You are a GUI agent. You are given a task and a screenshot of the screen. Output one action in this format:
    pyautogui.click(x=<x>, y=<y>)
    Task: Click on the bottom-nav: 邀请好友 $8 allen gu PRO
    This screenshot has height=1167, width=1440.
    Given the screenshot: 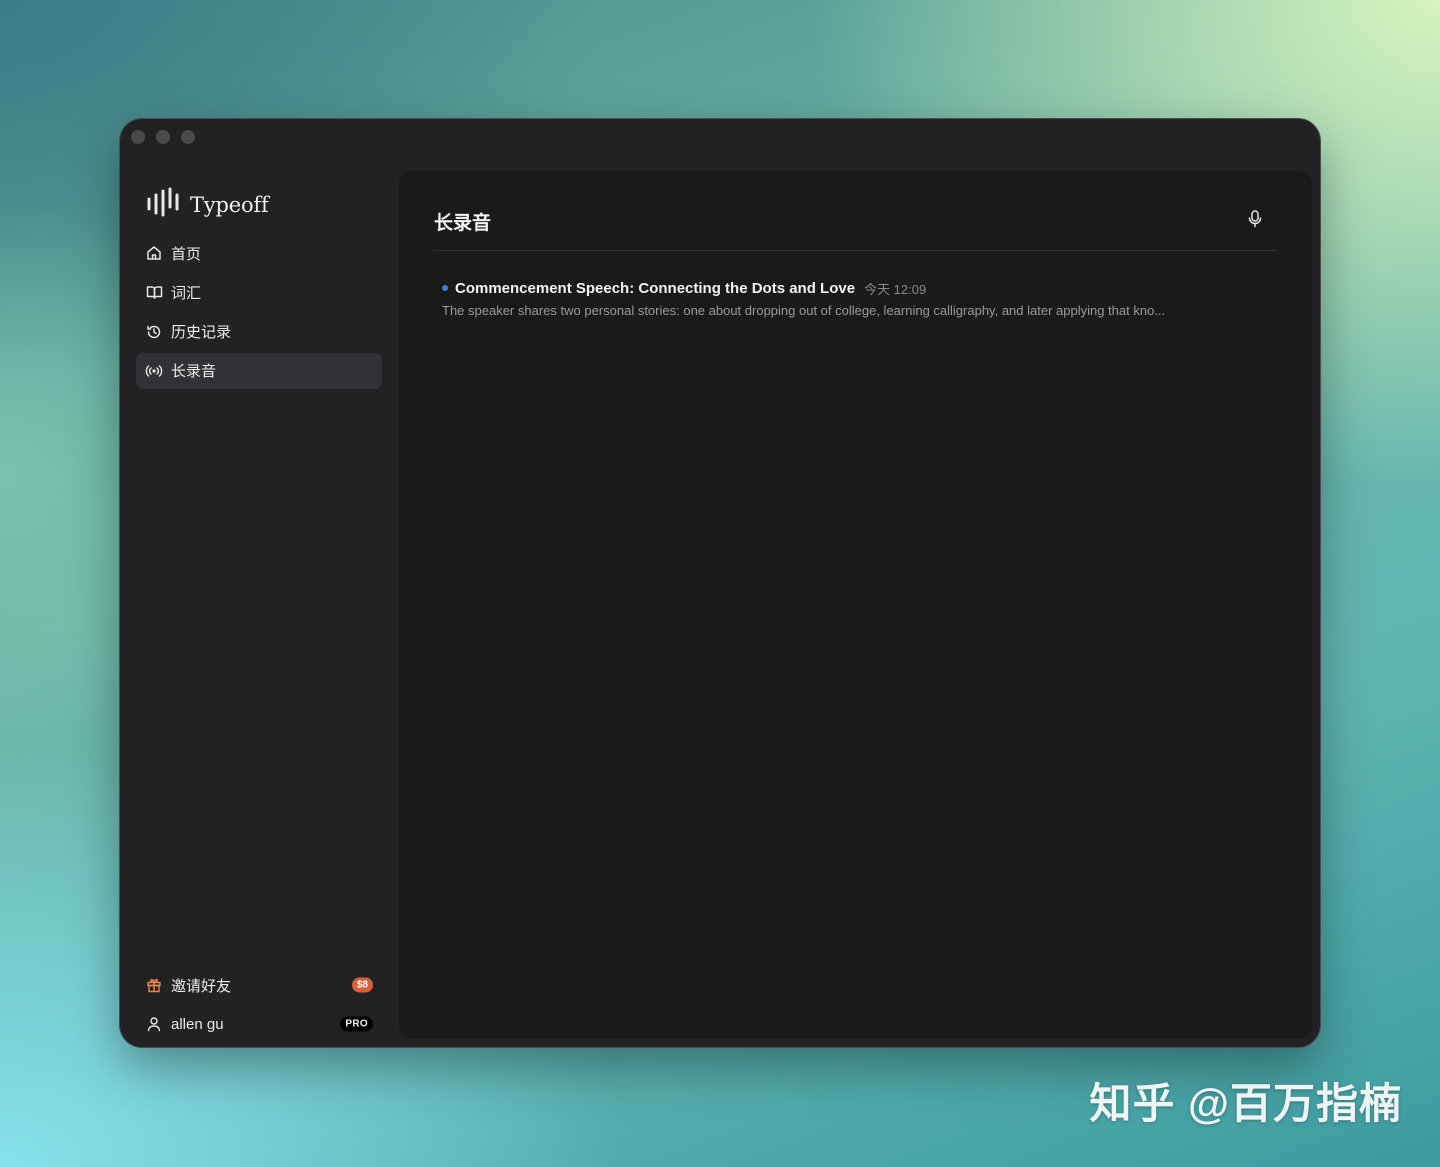 What is the action you would take?
    pyautogui.click(x=259, y=1007)
    